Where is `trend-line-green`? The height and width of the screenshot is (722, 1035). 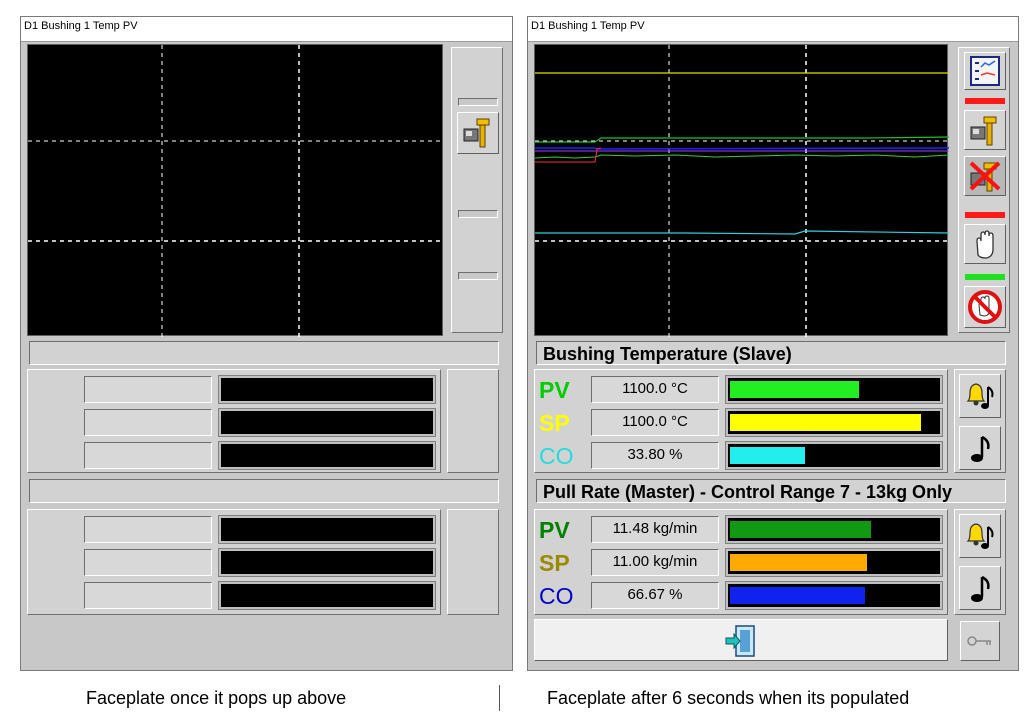
trend-line-green is located at coordinates (742, 139).